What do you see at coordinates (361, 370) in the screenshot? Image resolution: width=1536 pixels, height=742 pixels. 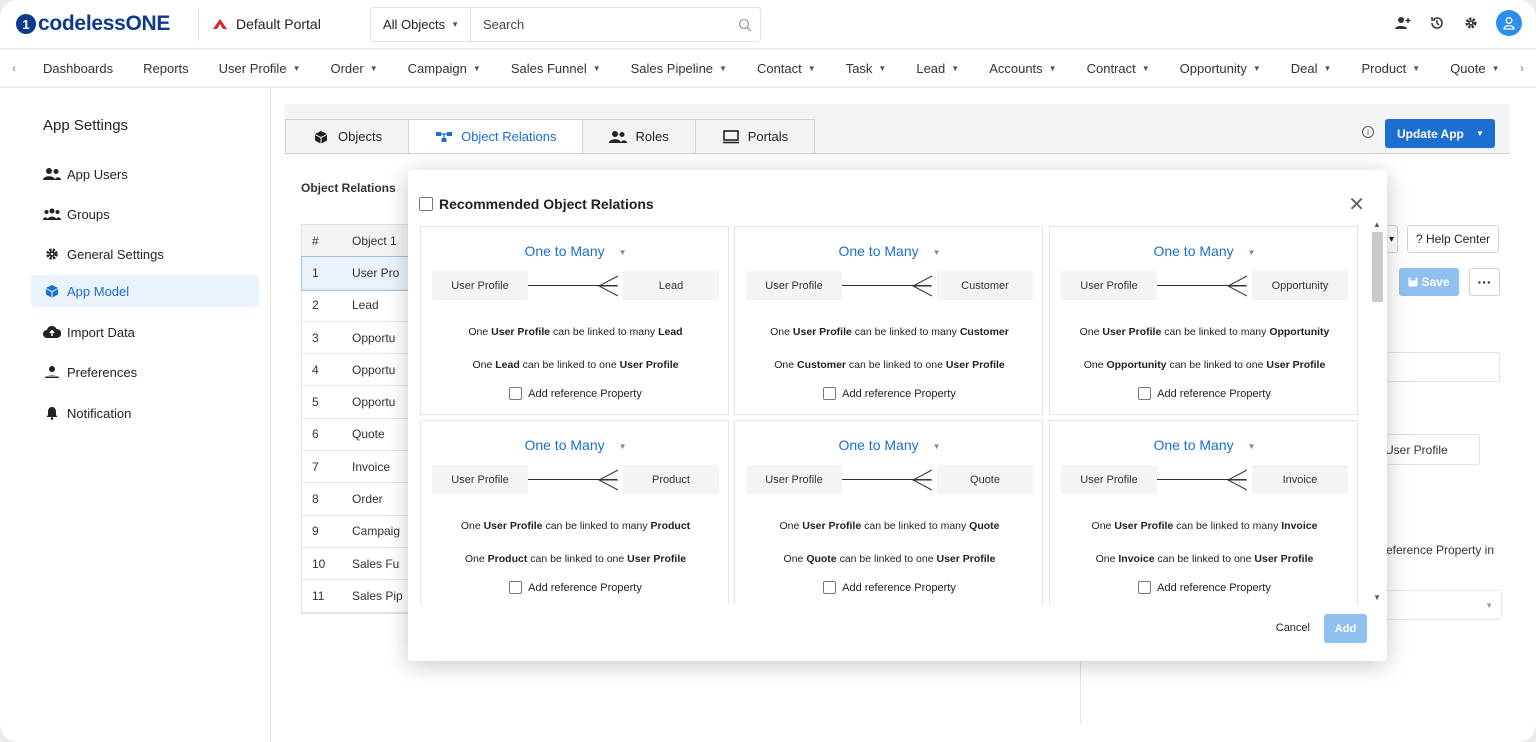 I see `table-row: 4 Opportu` at bounding box center [361, 370].